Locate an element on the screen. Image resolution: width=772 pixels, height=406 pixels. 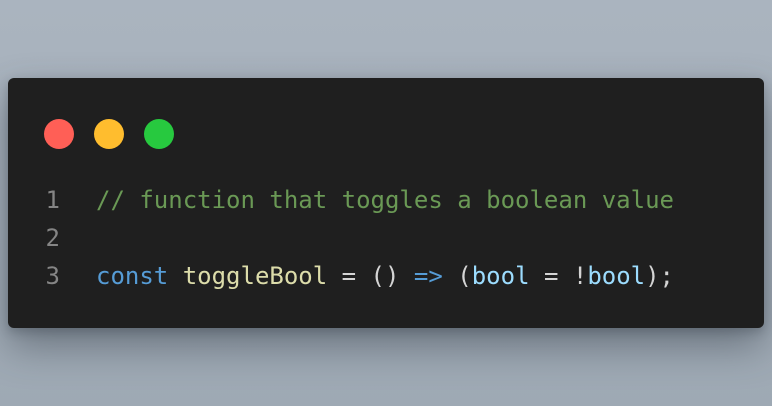
code-punctuation: = () is located at coordinates (370, 276).